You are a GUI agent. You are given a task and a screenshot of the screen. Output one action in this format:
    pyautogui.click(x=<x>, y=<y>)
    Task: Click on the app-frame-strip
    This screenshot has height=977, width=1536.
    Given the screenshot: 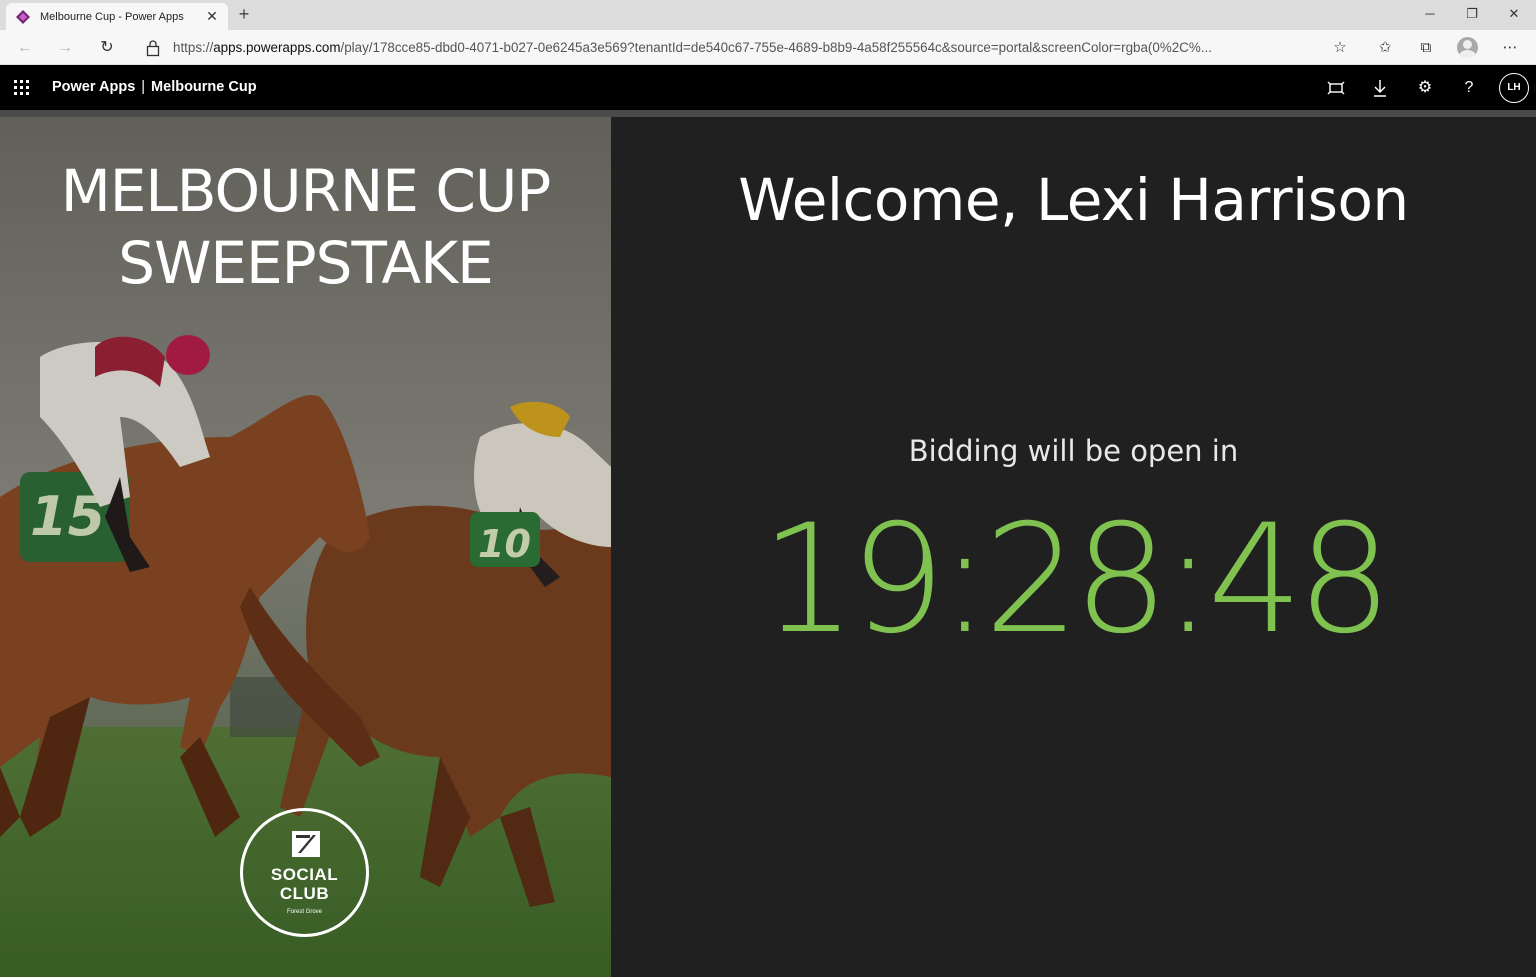 What is the action you would take?
    pyautogui.click(x=768, y=113)
    